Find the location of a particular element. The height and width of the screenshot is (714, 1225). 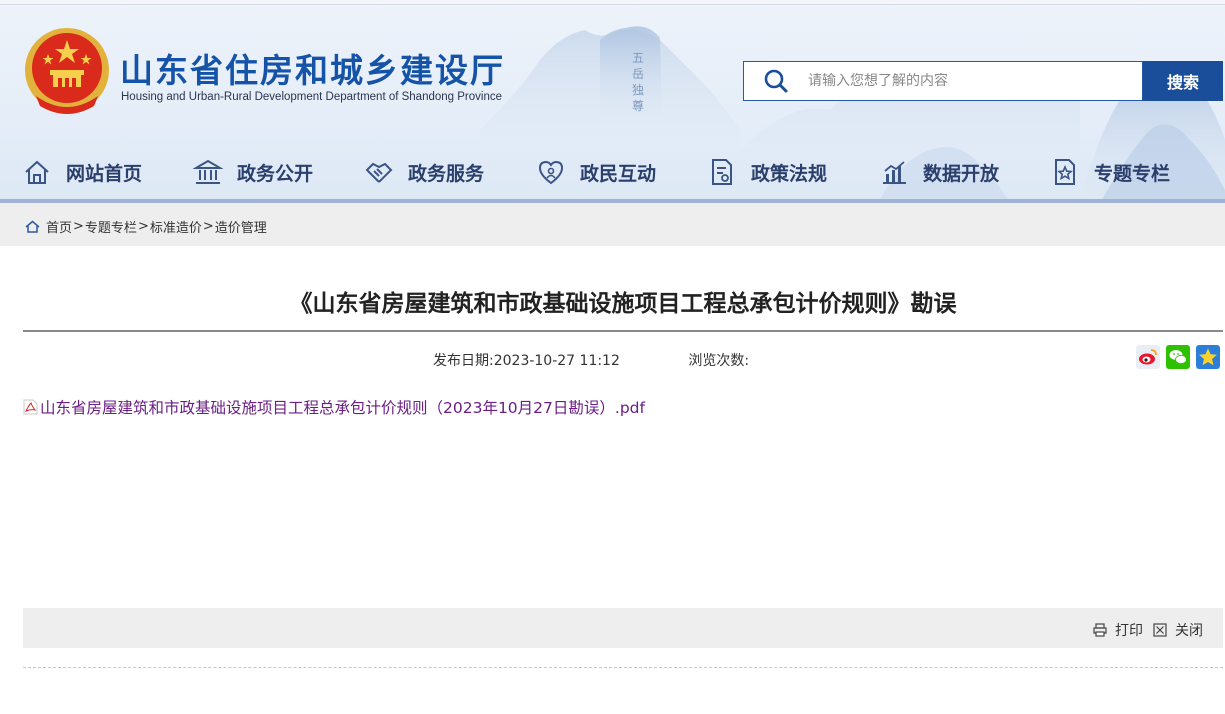

nav-item-gov-affairs: 政务公开 is located at coordinates (253, 172).